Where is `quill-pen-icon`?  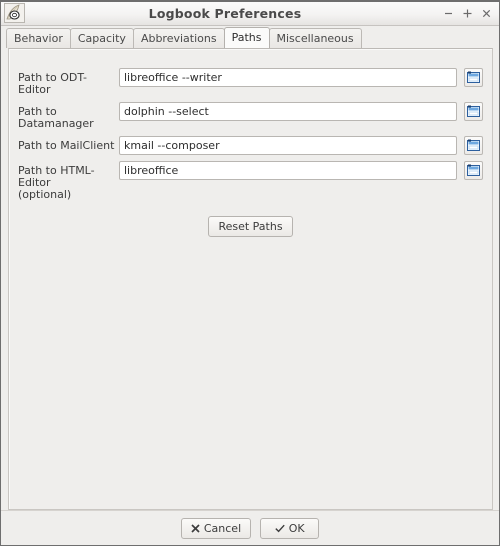
quill-pen-icon is located at coordinates (14, 13).